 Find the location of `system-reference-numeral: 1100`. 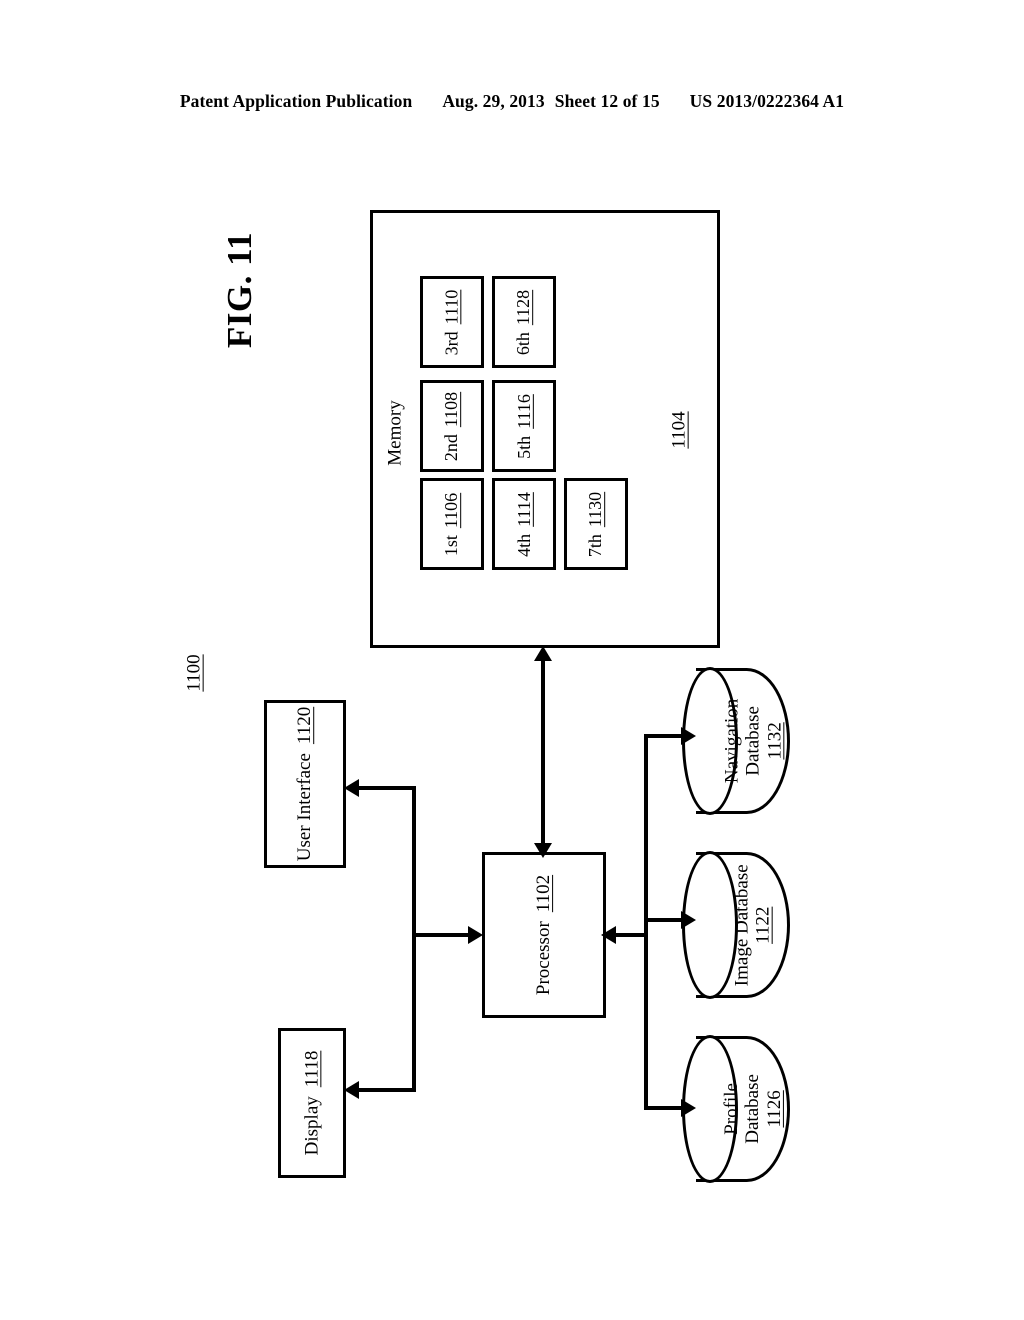

system-reference-numeral: 1100 is located at coordinates (195, 673).